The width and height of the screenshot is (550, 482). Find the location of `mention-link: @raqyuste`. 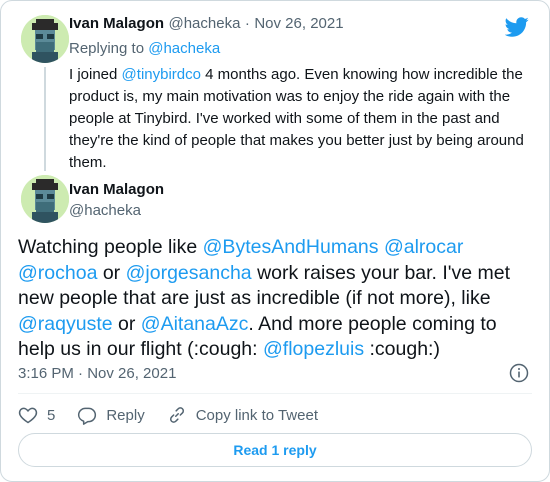

mention-link: @raqyuste is located at coordinates (65, 324).